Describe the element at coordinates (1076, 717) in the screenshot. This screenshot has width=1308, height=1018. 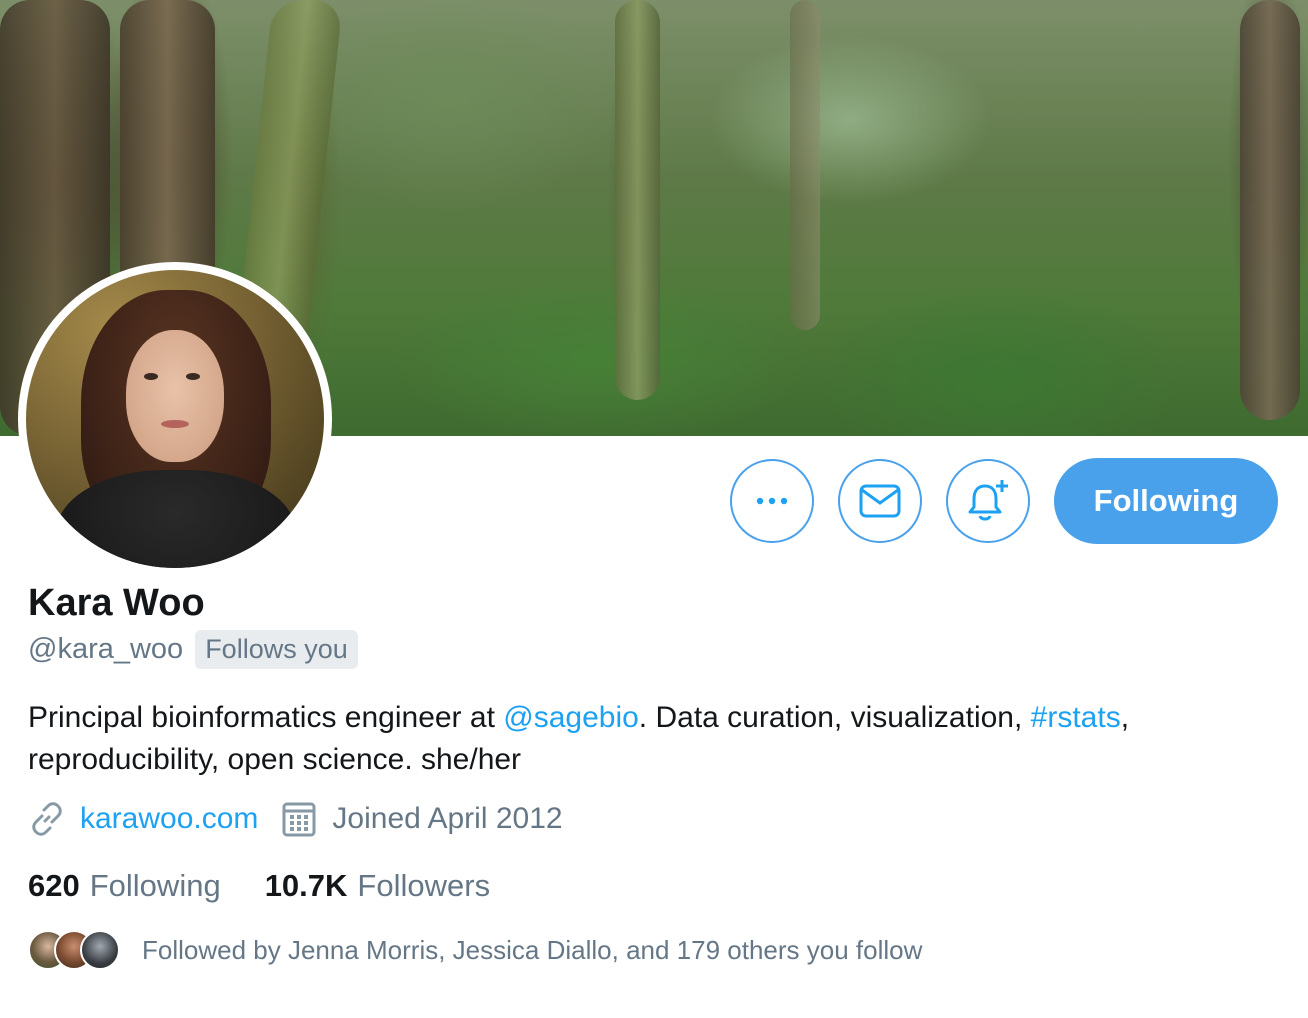
I see `bio-hashtag-link: #rstats` at that location.